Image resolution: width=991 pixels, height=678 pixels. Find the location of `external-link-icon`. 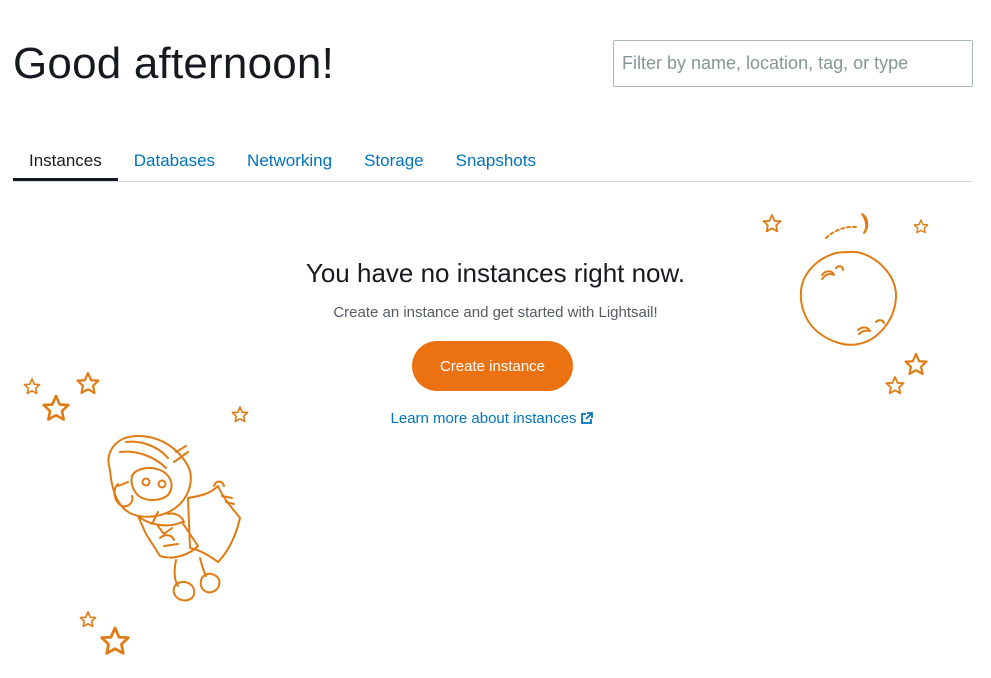

external-link-icon is located at coordinates (587, 420).